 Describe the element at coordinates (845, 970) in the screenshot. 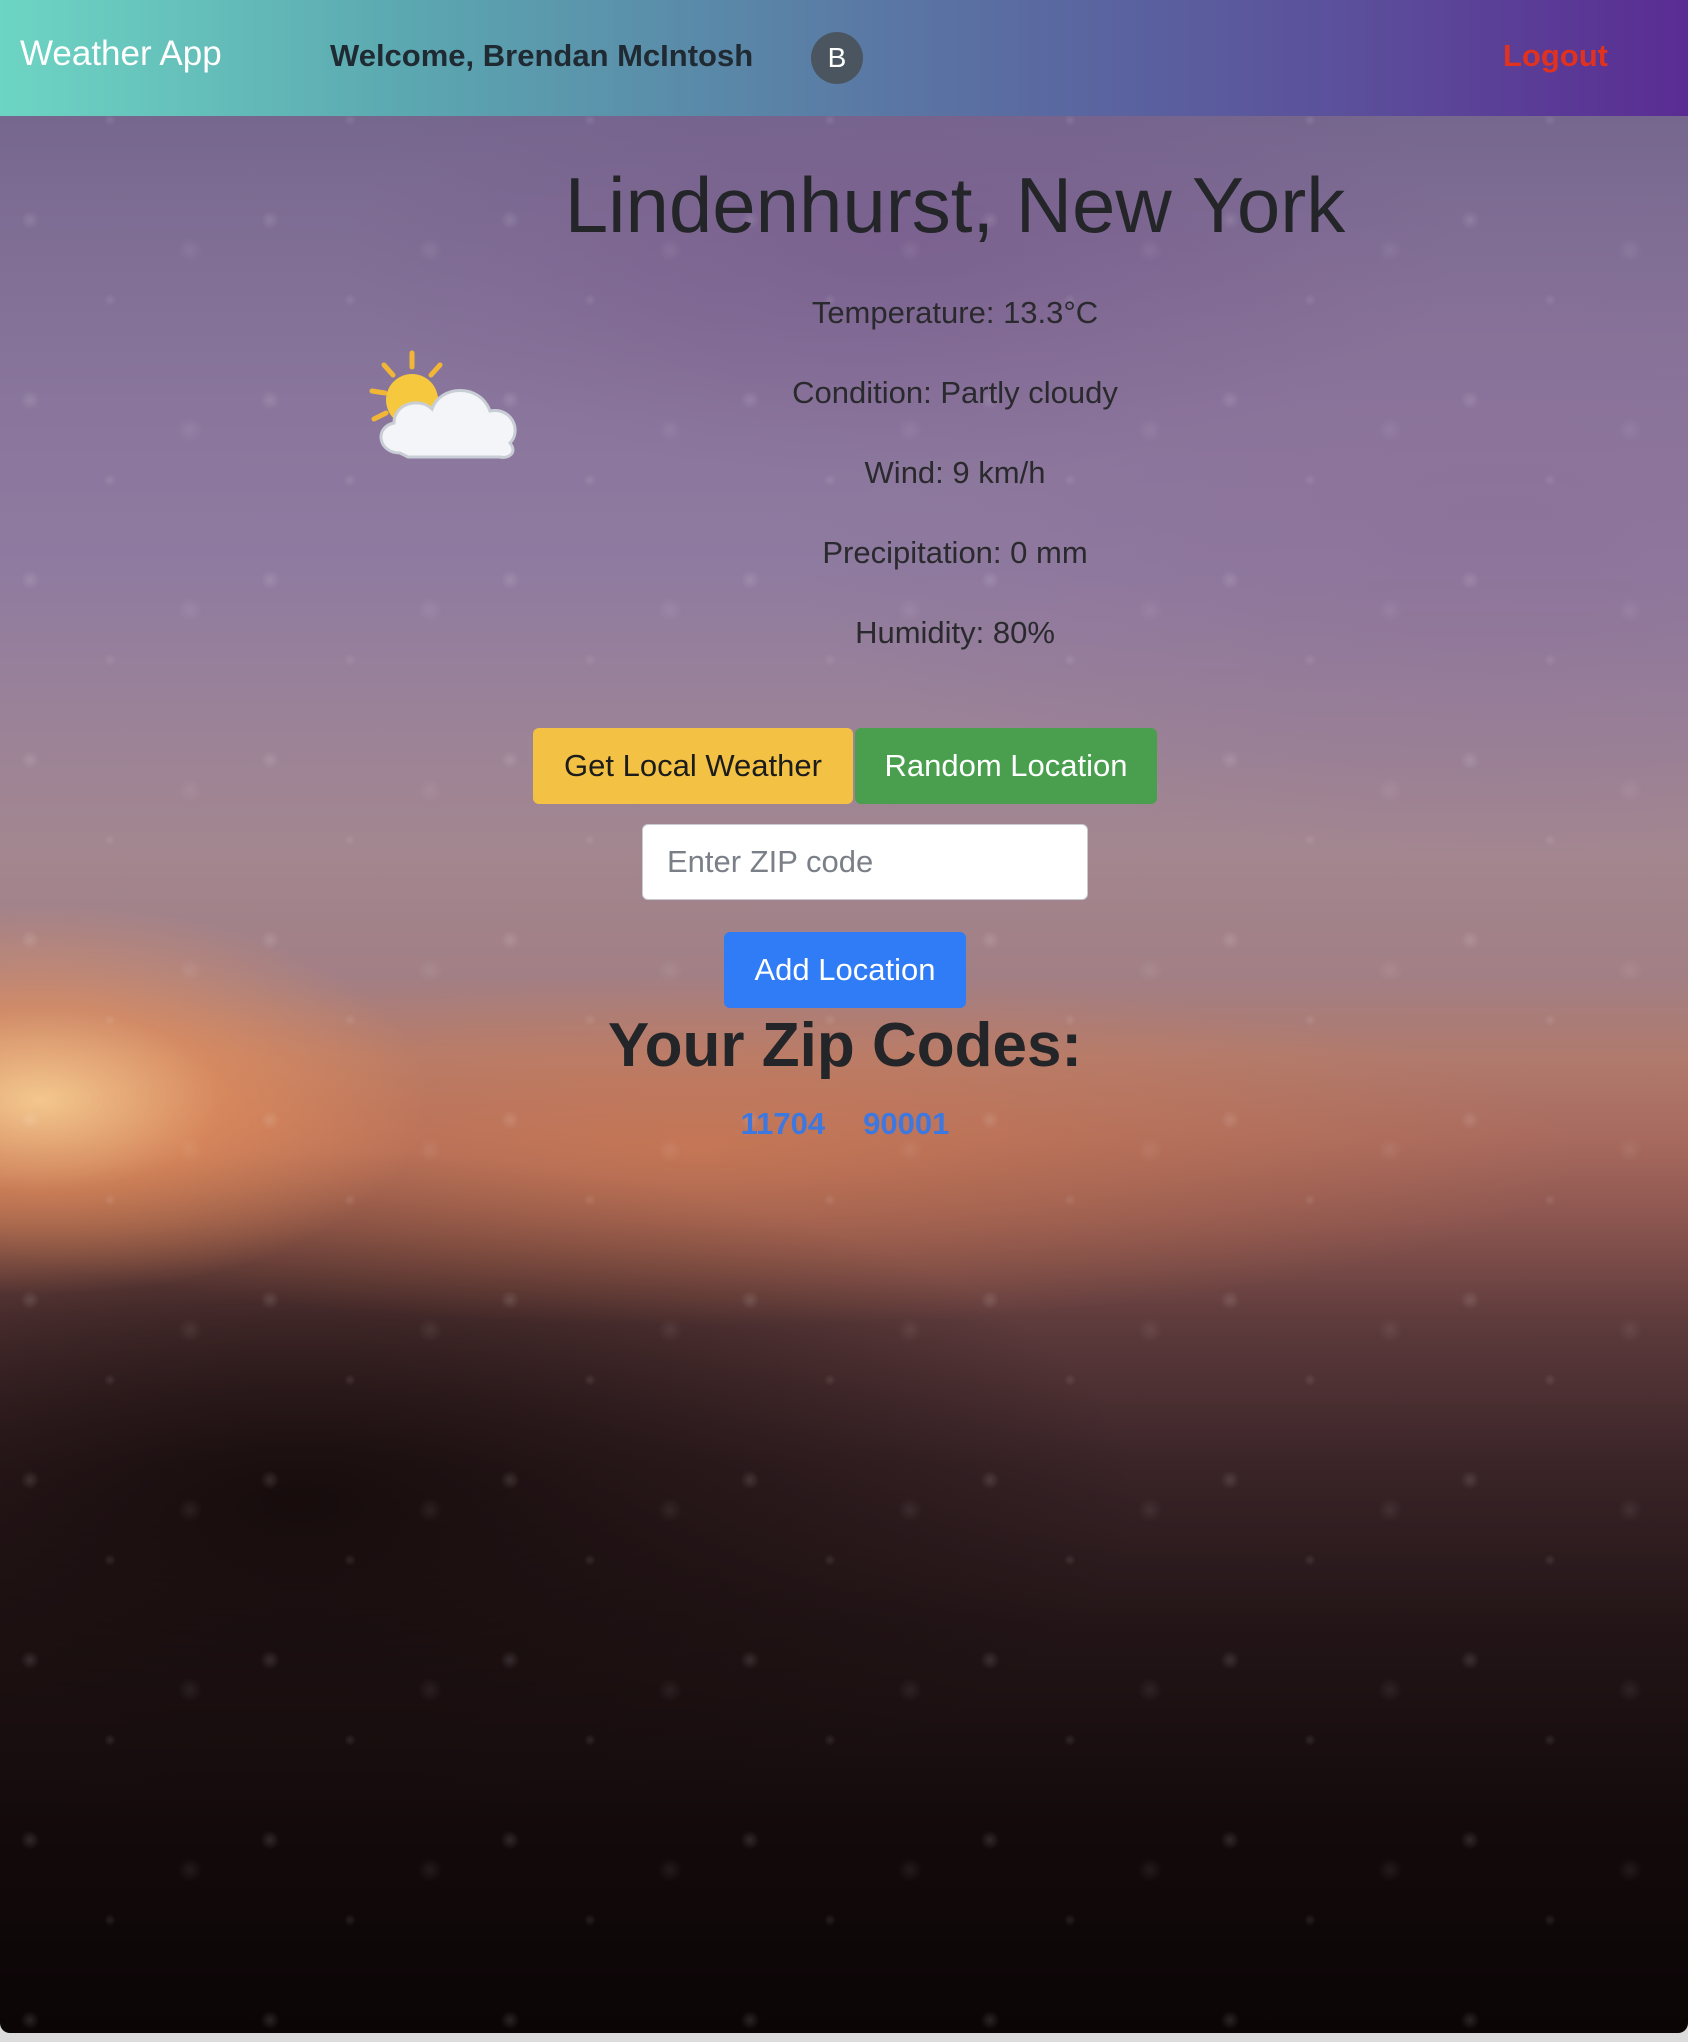

I see `add-location-button: Add Location` at that location.